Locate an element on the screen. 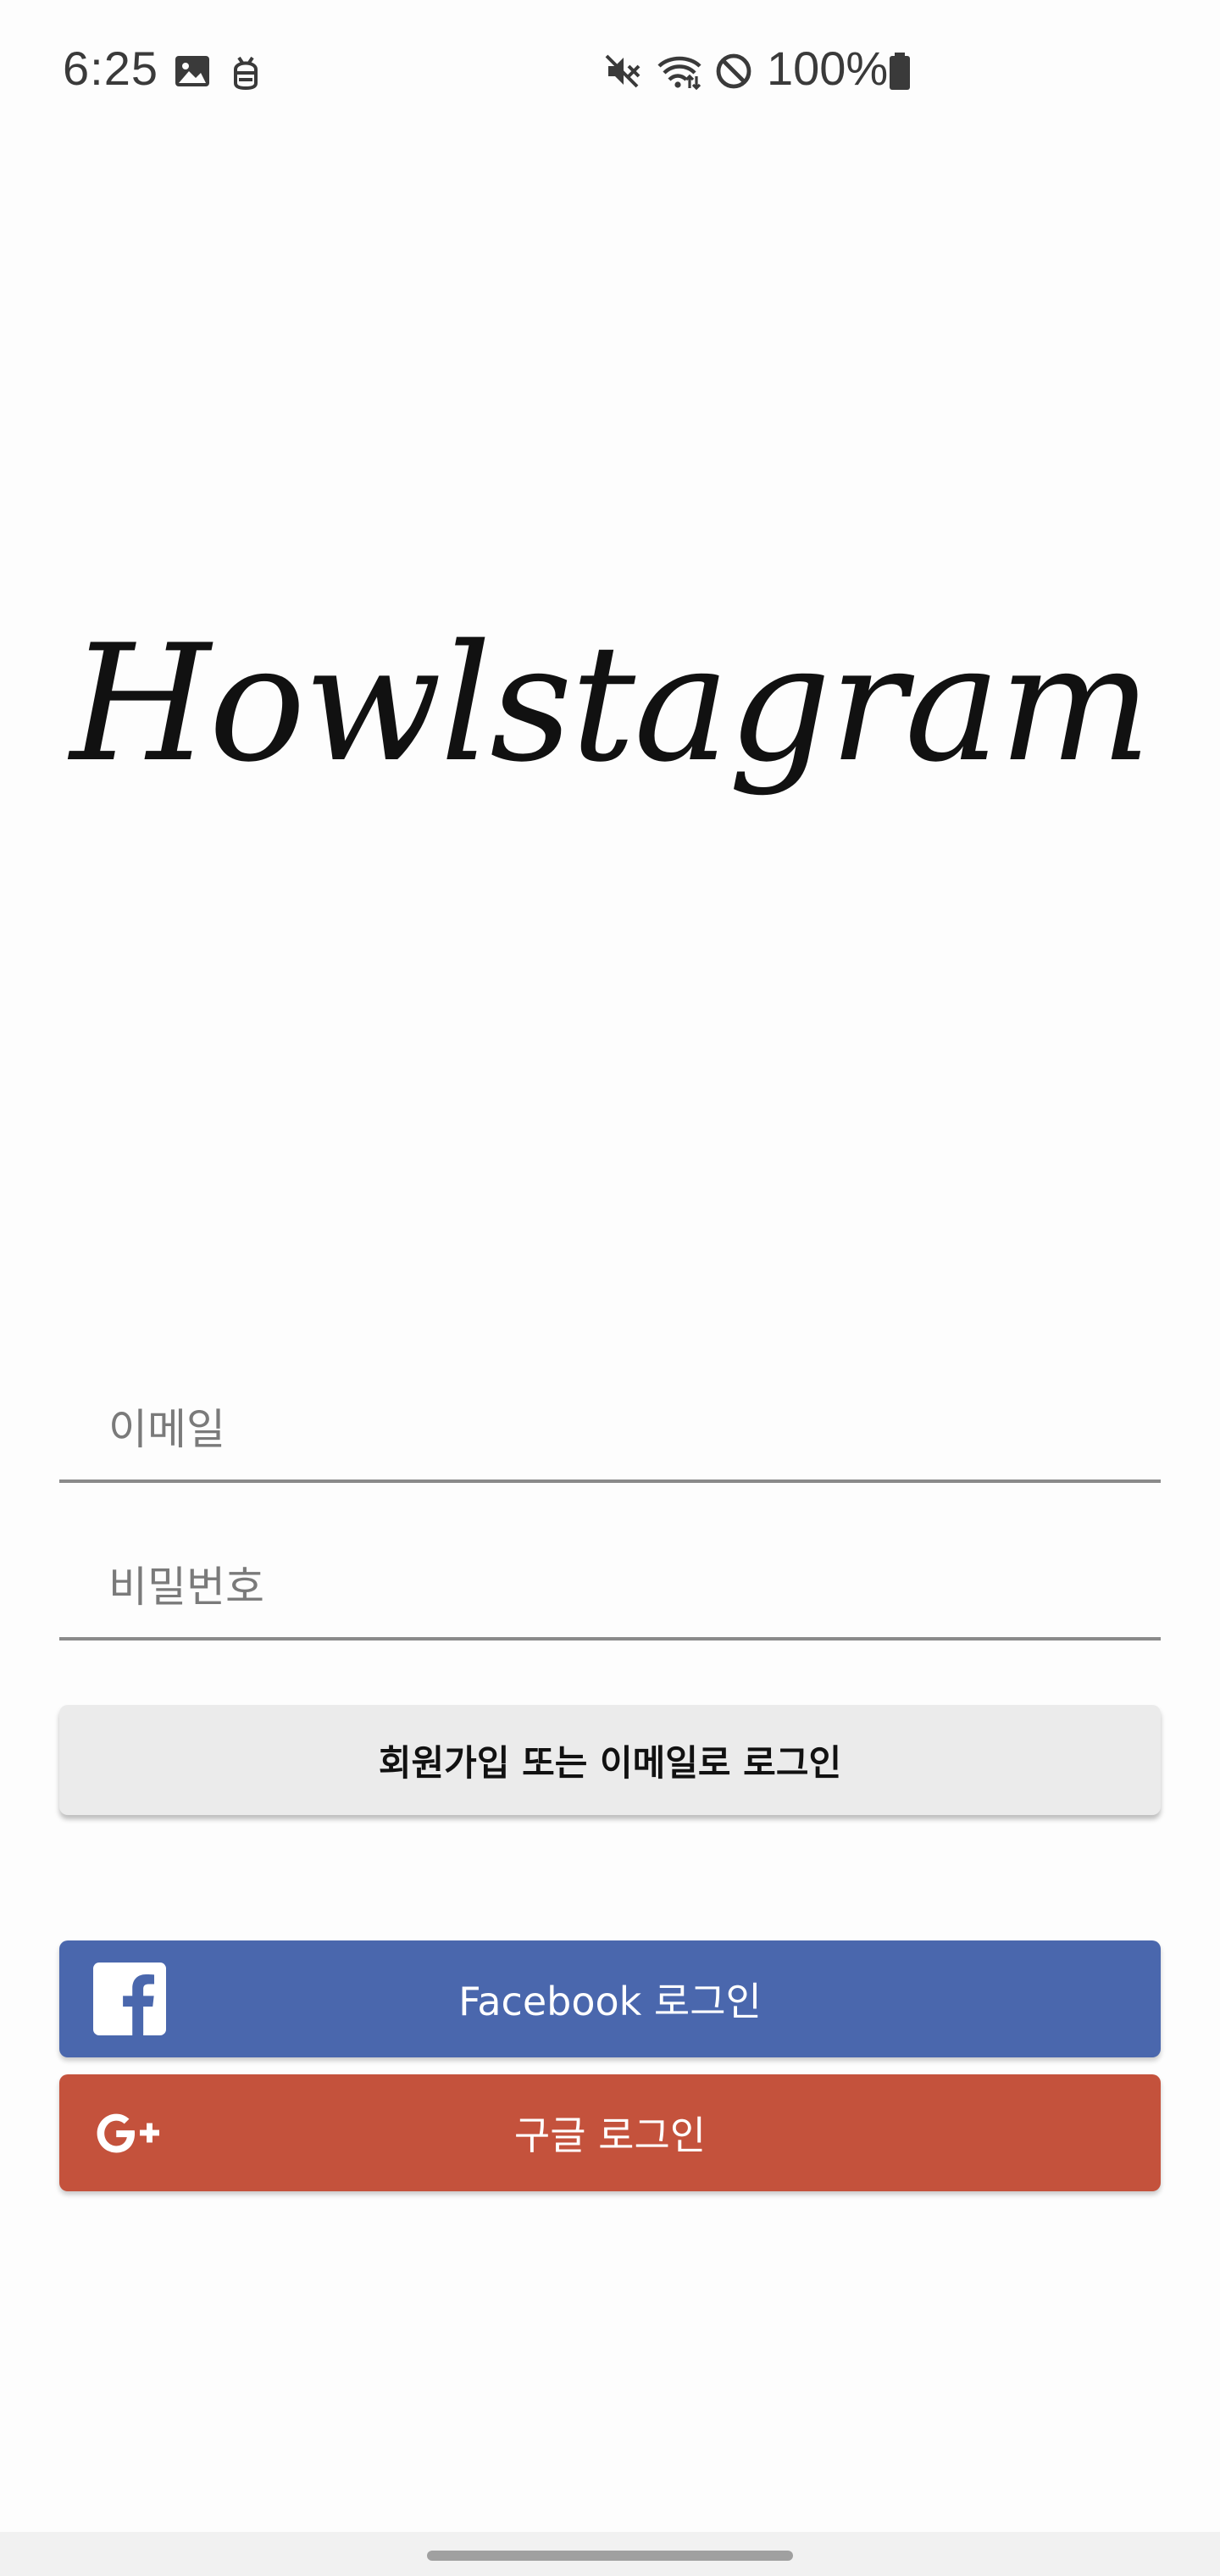  battery-icon is located at coordinates (900, 71).